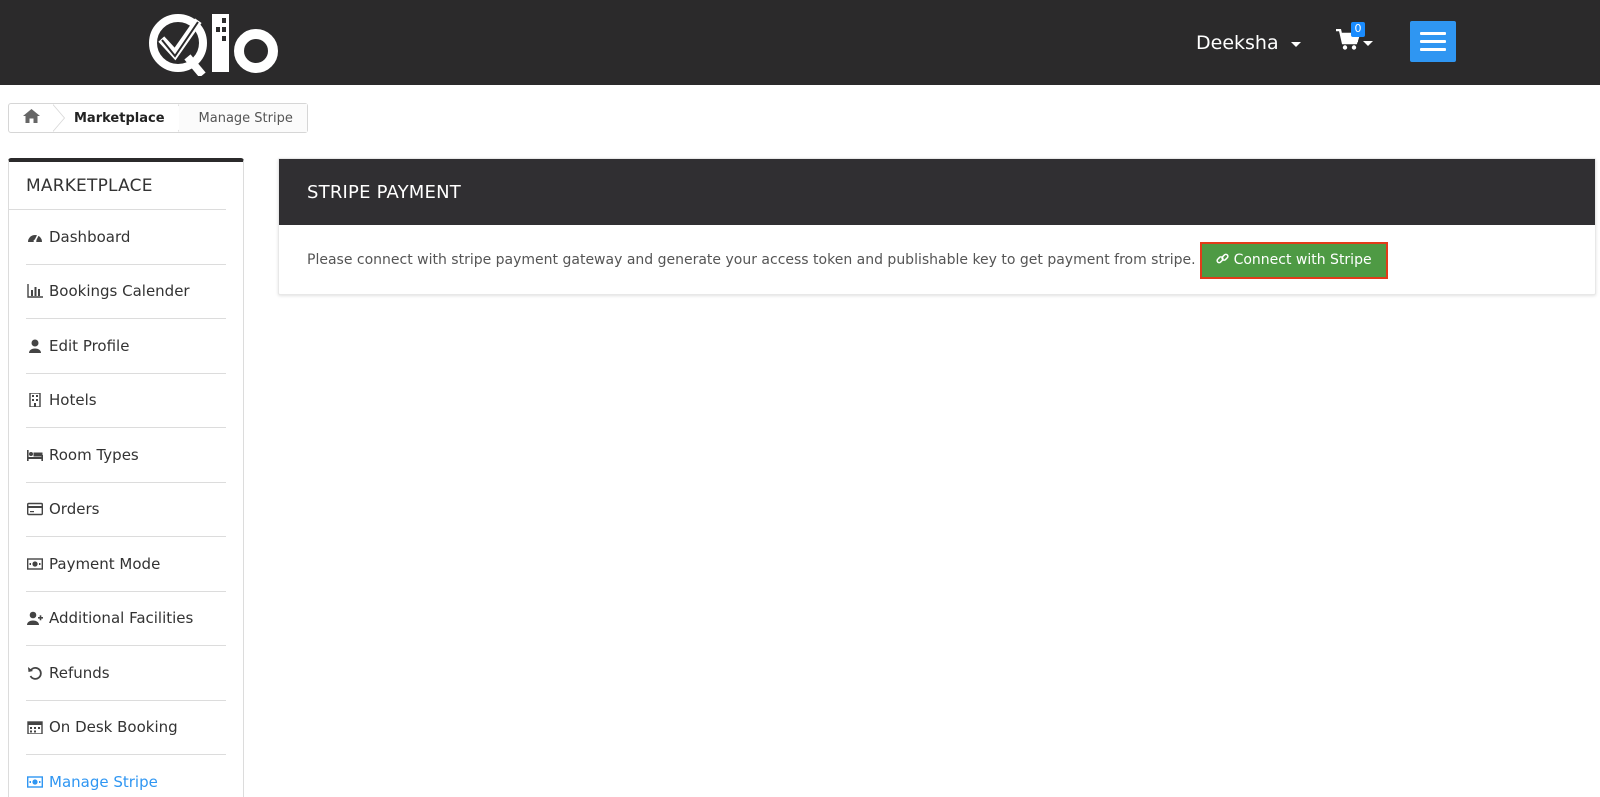  What do you see at coordinates (79, 672) in the screenshot?
I see `sidebar-item-label: Refunds` at bounding box center [79, 672].